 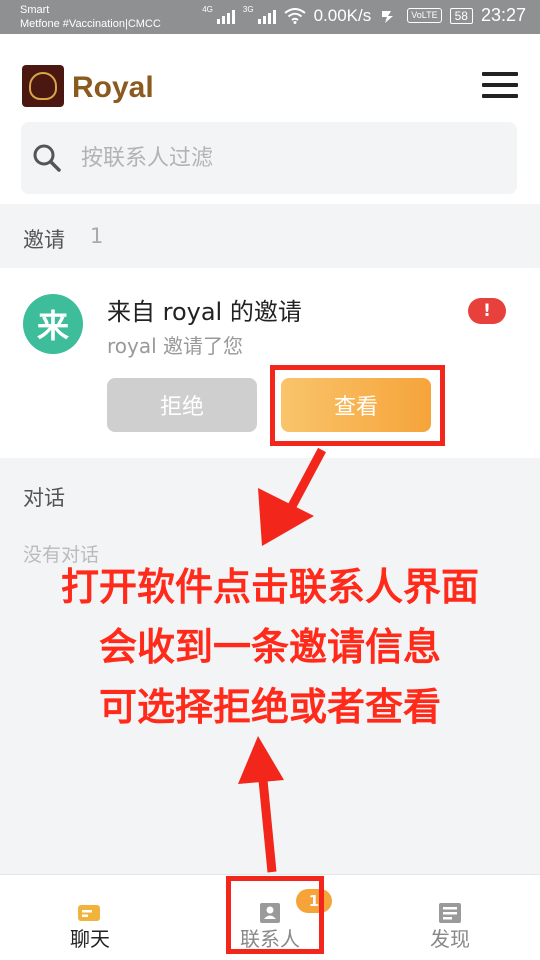 I want to click on network-type-2: 3G, so click(x=248, y=9).